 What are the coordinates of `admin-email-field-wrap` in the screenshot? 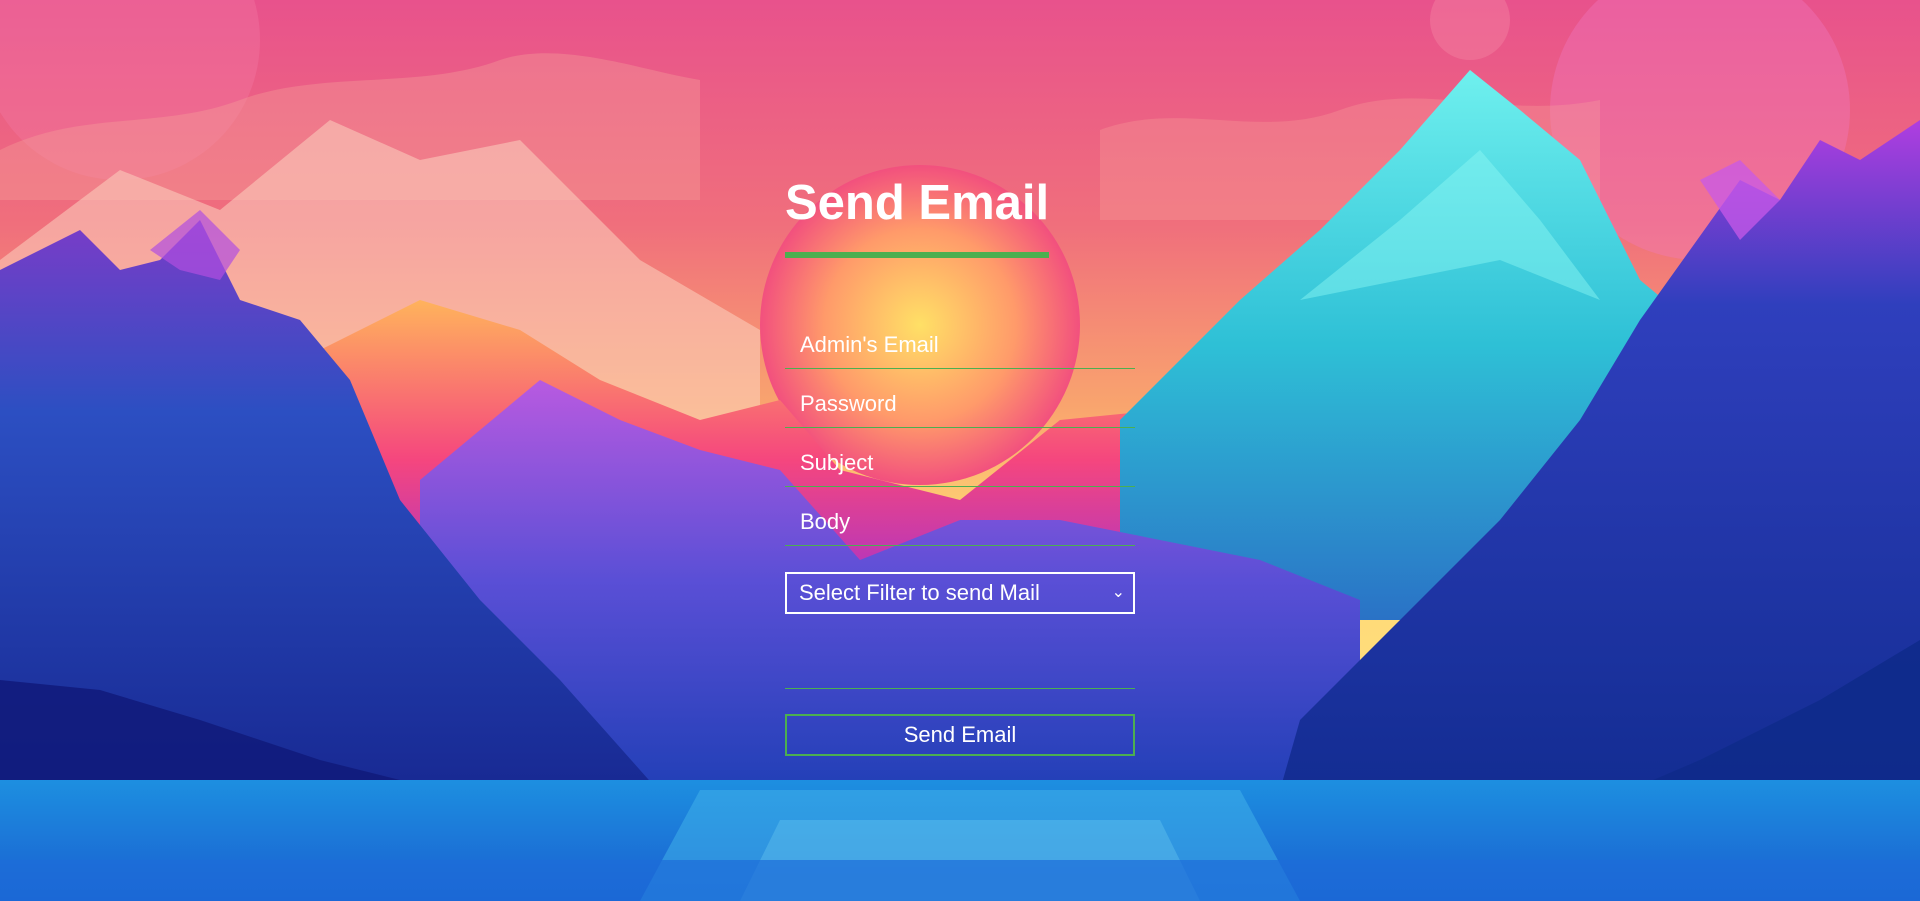 It's located at (960, 339).